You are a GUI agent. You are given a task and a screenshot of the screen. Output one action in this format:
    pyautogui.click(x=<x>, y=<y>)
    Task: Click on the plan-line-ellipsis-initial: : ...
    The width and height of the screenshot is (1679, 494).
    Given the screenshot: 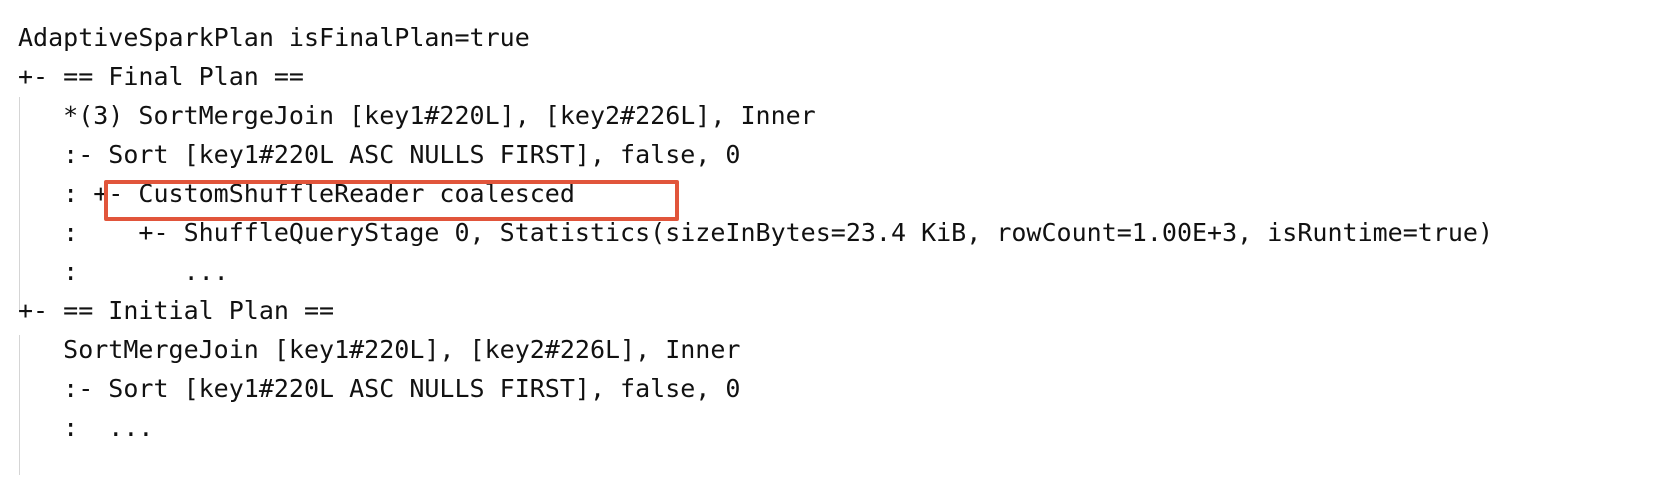 What is the action you would take?
    pyautogui.click(x=86, y=427)
    